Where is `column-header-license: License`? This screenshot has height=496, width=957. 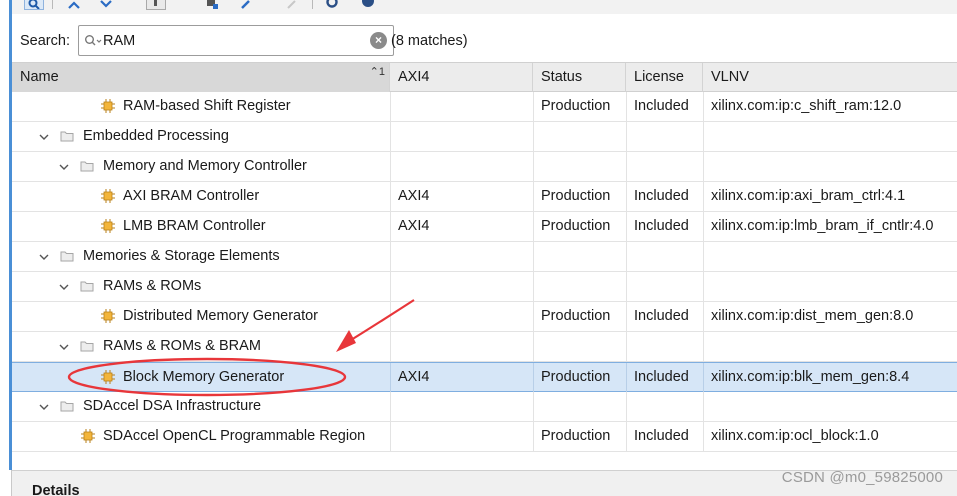 column-header-license: License is located at coordinates (664, 77).